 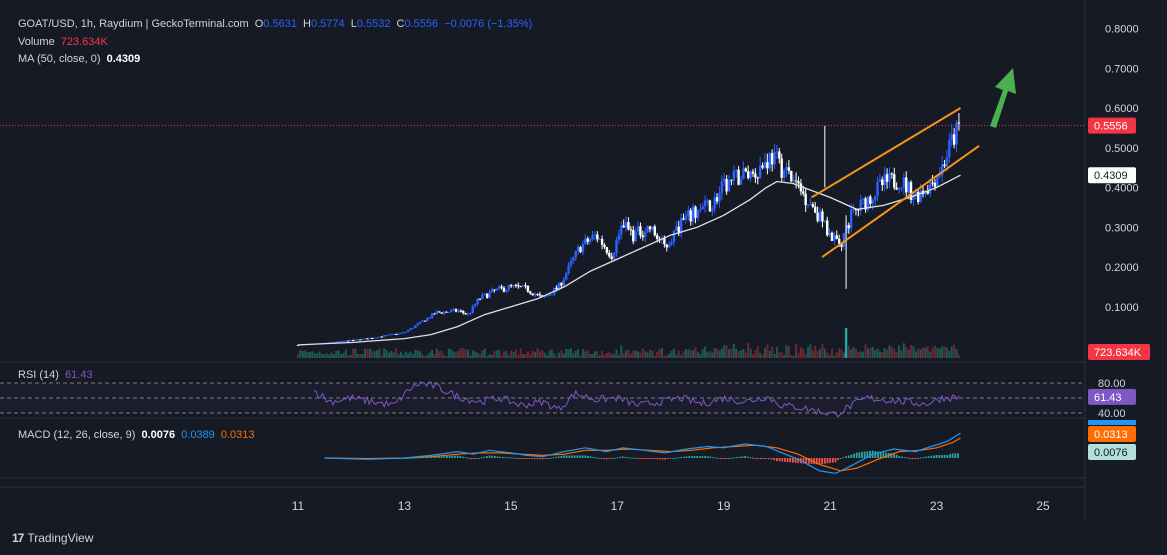 What do you see at coordinates (158, 435) in the screenshot?
I see `macd-hist-value: 0.0076` at bounding box center [158, 435].